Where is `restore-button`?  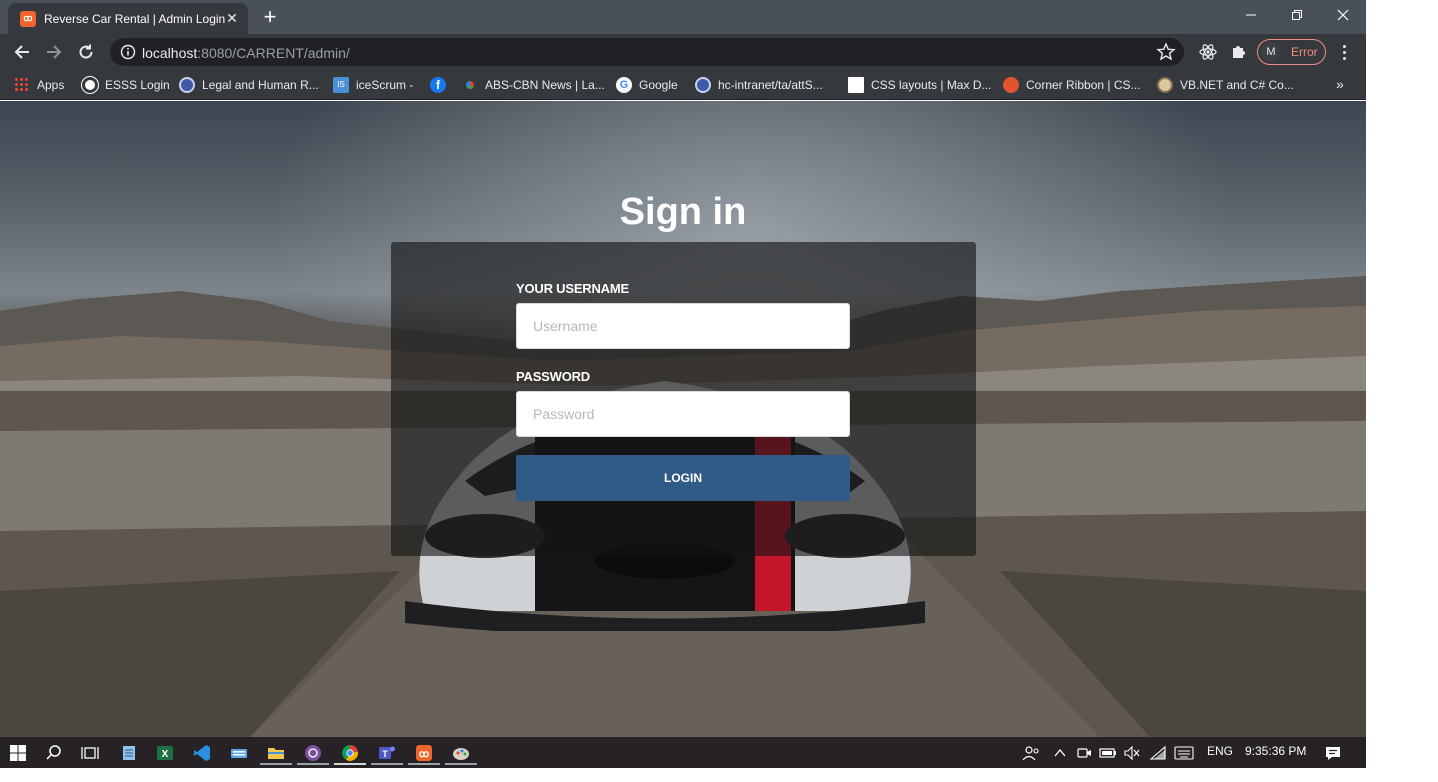
restore-button is located at coordinates (1297, 15).